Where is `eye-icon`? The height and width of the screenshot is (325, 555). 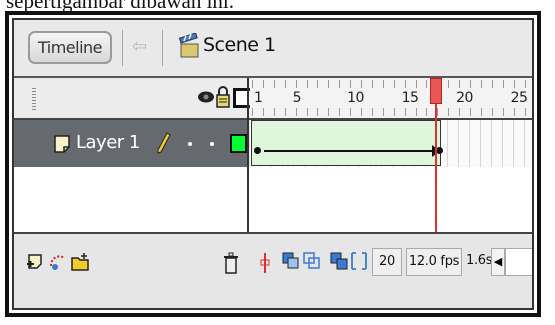
eye-icon is located at coordinates (206, 97).